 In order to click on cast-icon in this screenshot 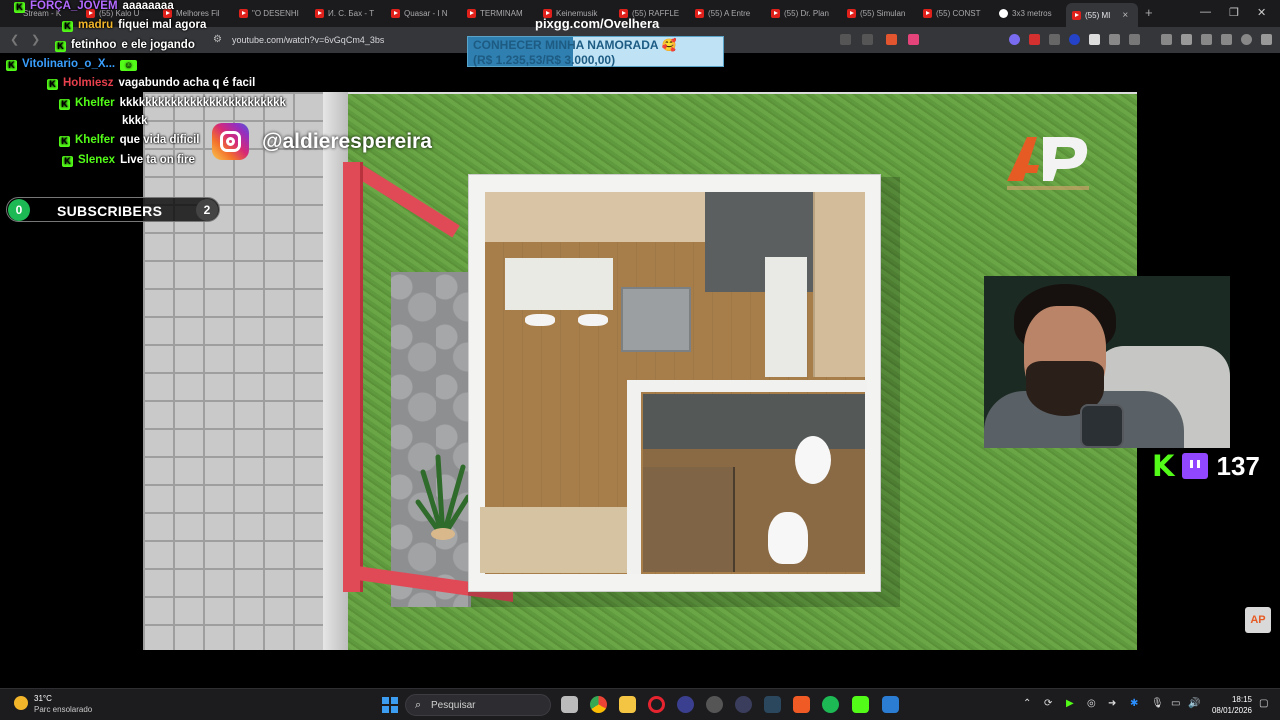, I will do `click(845, 39)`.